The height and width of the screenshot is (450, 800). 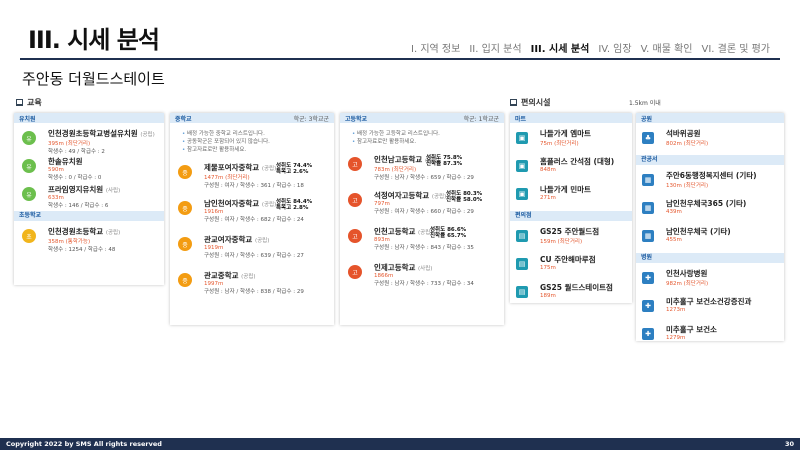 What do you see at coordinates (710, 307) in the screenshot?
I see `list-item: ✚ 미추홀구 보건소건강증진과 1273m` at bounding box center [710, 307].